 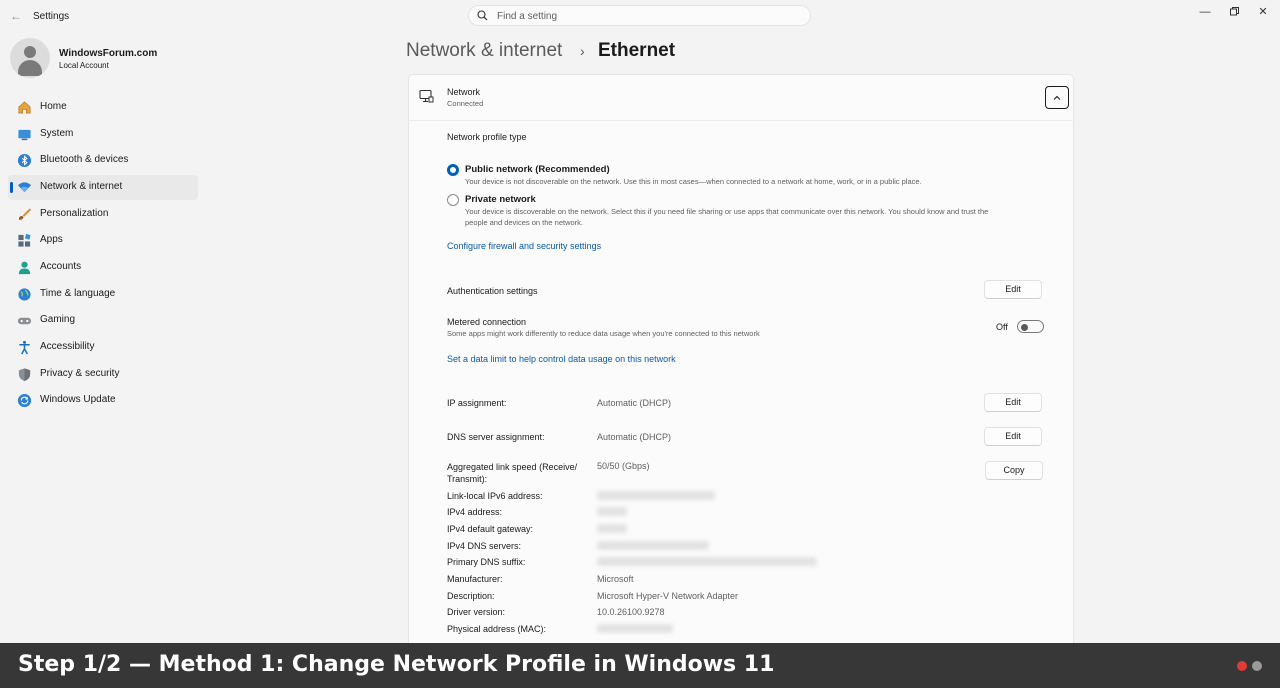 I want to click on accessibility-icon, so click(x=24, y=347).